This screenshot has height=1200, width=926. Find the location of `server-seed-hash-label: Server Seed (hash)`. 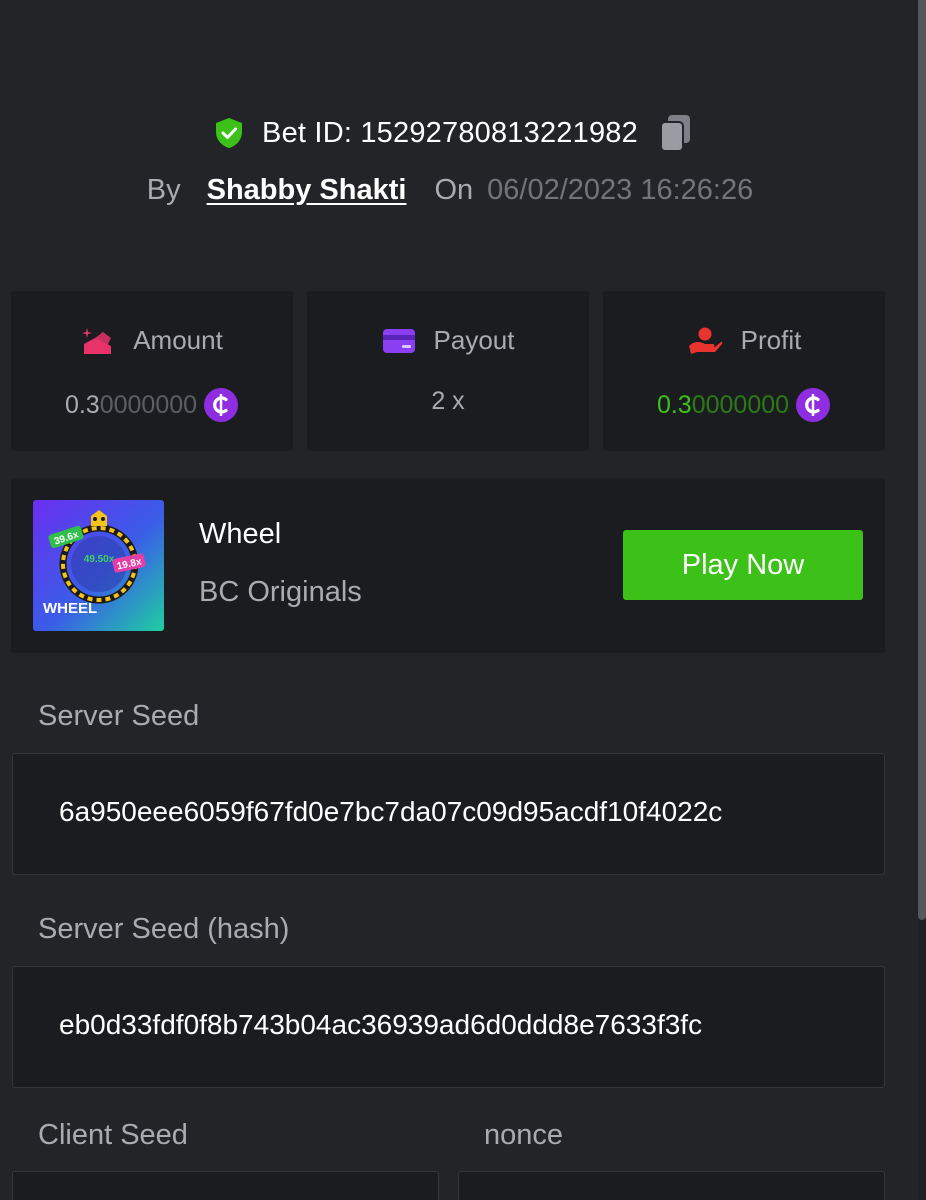

server-seed-hash-label: Server Seed (hash) is located at coordinates (164, 929).